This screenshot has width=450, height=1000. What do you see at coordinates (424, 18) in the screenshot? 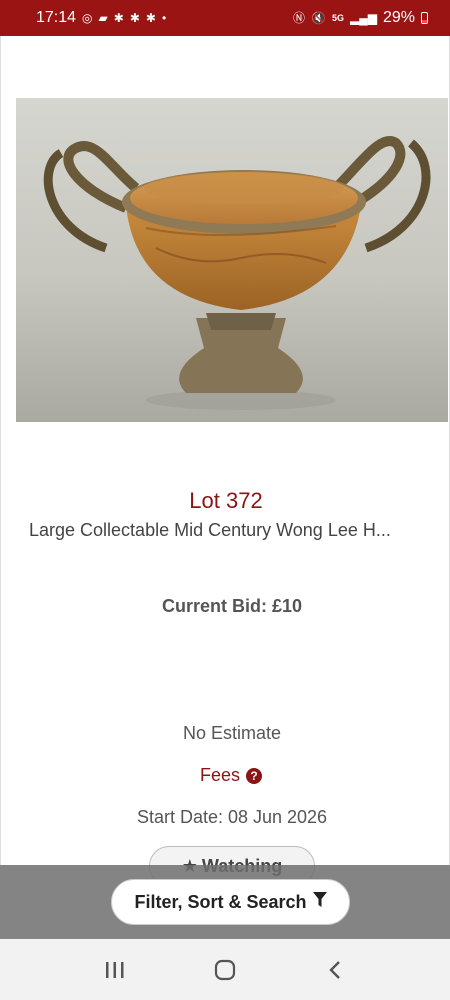
I see `battery-icon` at bounding box center [424, 18].